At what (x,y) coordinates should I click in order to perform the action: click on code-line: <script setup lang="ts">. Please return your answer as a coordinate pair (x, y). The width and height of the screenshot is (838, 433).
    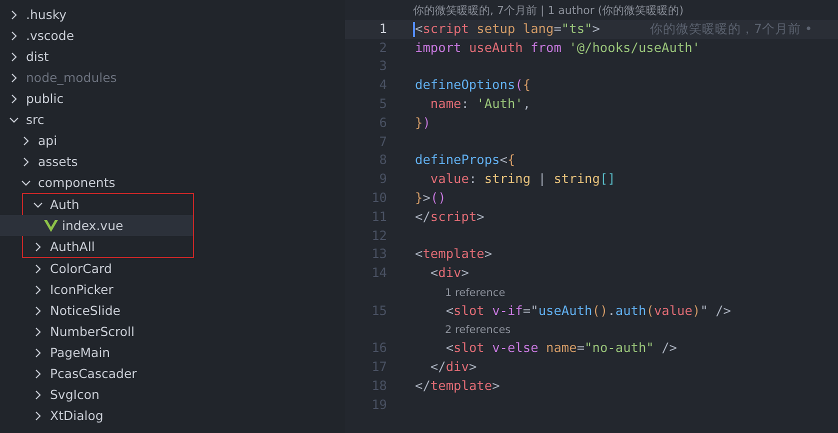
    Looking at the image, I should click on (506, 29).